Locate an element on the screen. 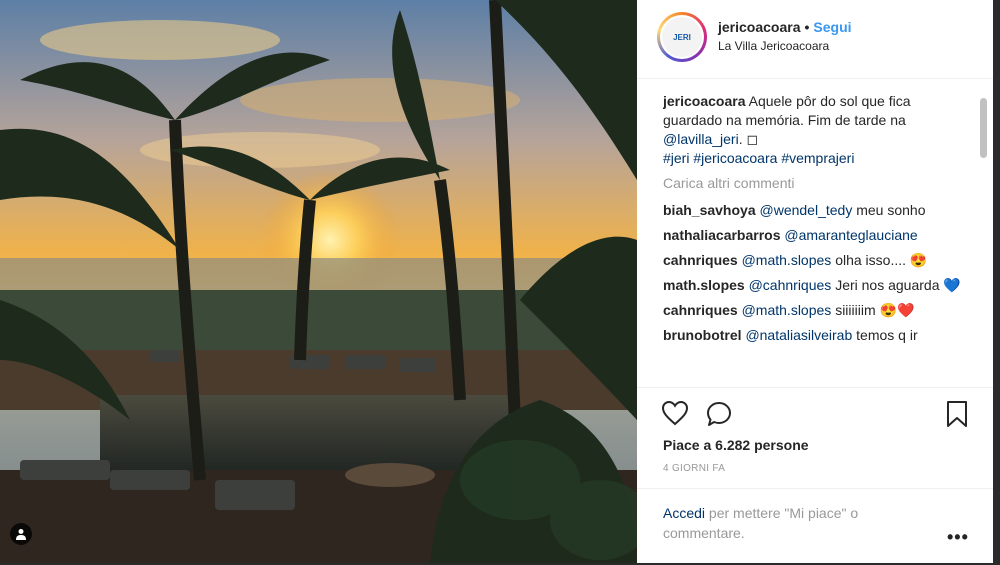 This screenshot has width=1000, height=565. location-link: La Villa Jericoacoara is located at coordinates (773, 46).